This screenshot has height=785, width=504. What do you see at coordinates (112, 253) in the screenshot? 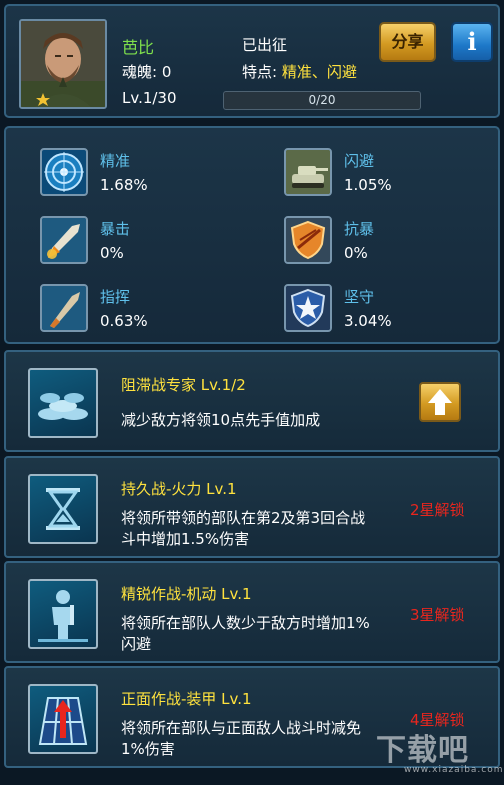
I see `stat-value-critical: 0%` at bounding box center [112, 253].